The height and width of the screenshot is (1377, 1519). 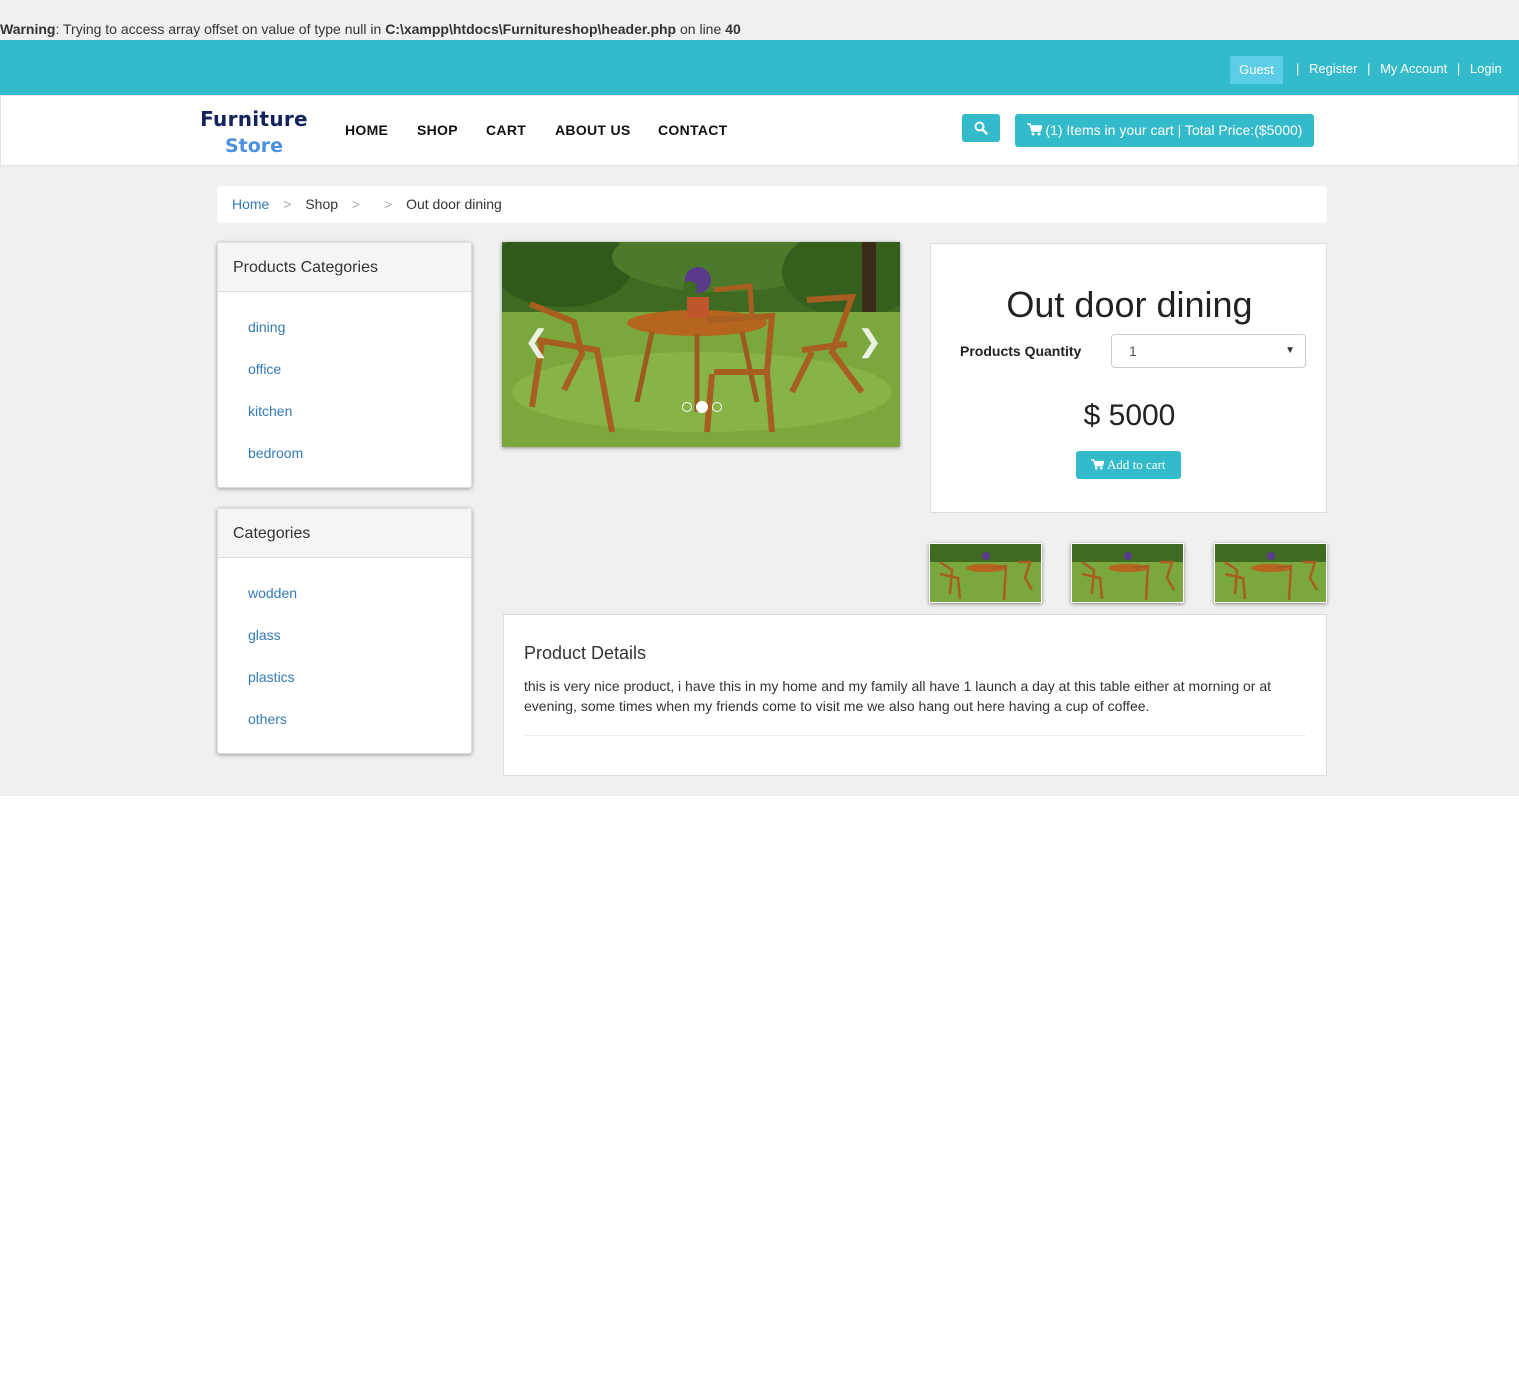 I want to click on carousel-next-icon: ❯, so click(x=869, y=341).